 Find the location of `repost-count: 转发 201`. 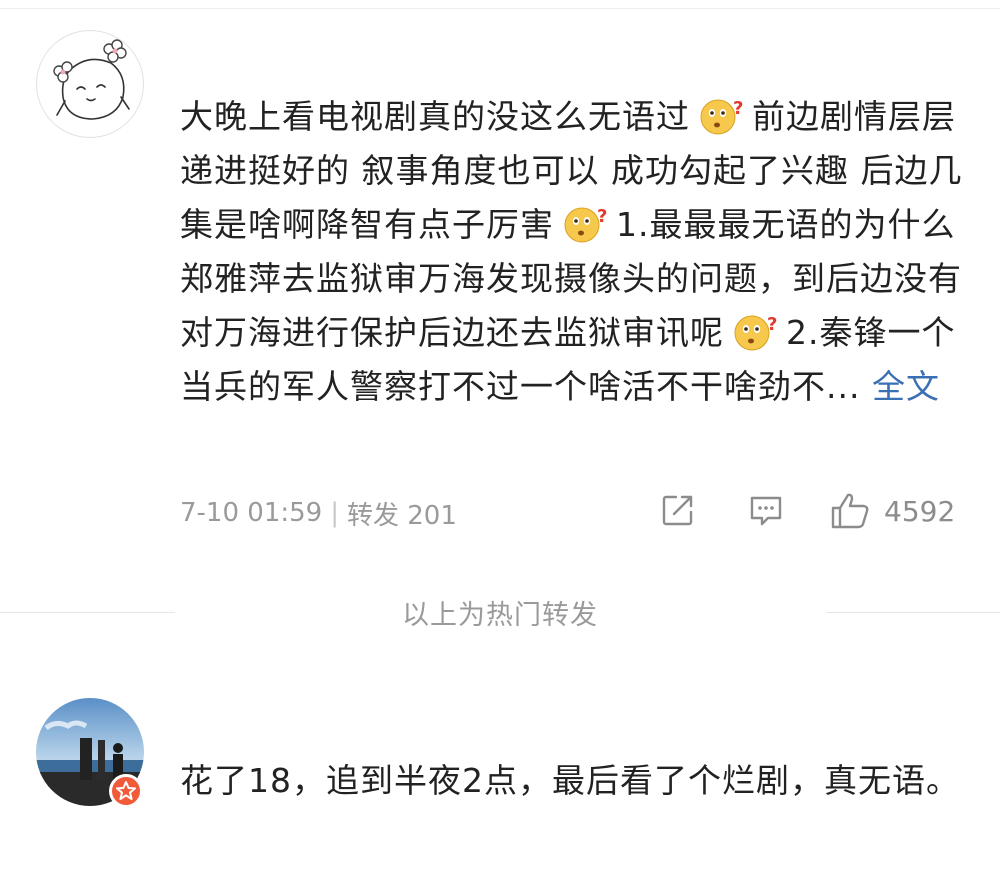

repost-count: 转发 201 is located at coordinates (402, 513).